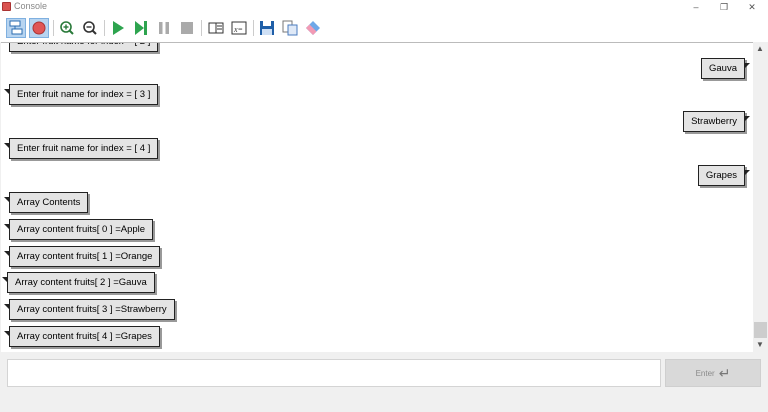 The image size is (768, 412). Describe the element at coordinates (67, 28) in the screenshot. I see `zoom-in-icon` at that location.